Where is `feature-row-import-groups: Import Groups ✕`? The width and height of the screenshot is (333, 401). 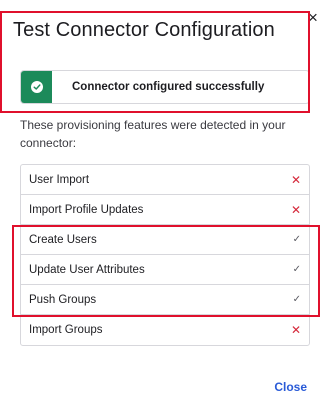
feature-row-import-groups: Import Groups ✕ is located at coordinates (165, 330).